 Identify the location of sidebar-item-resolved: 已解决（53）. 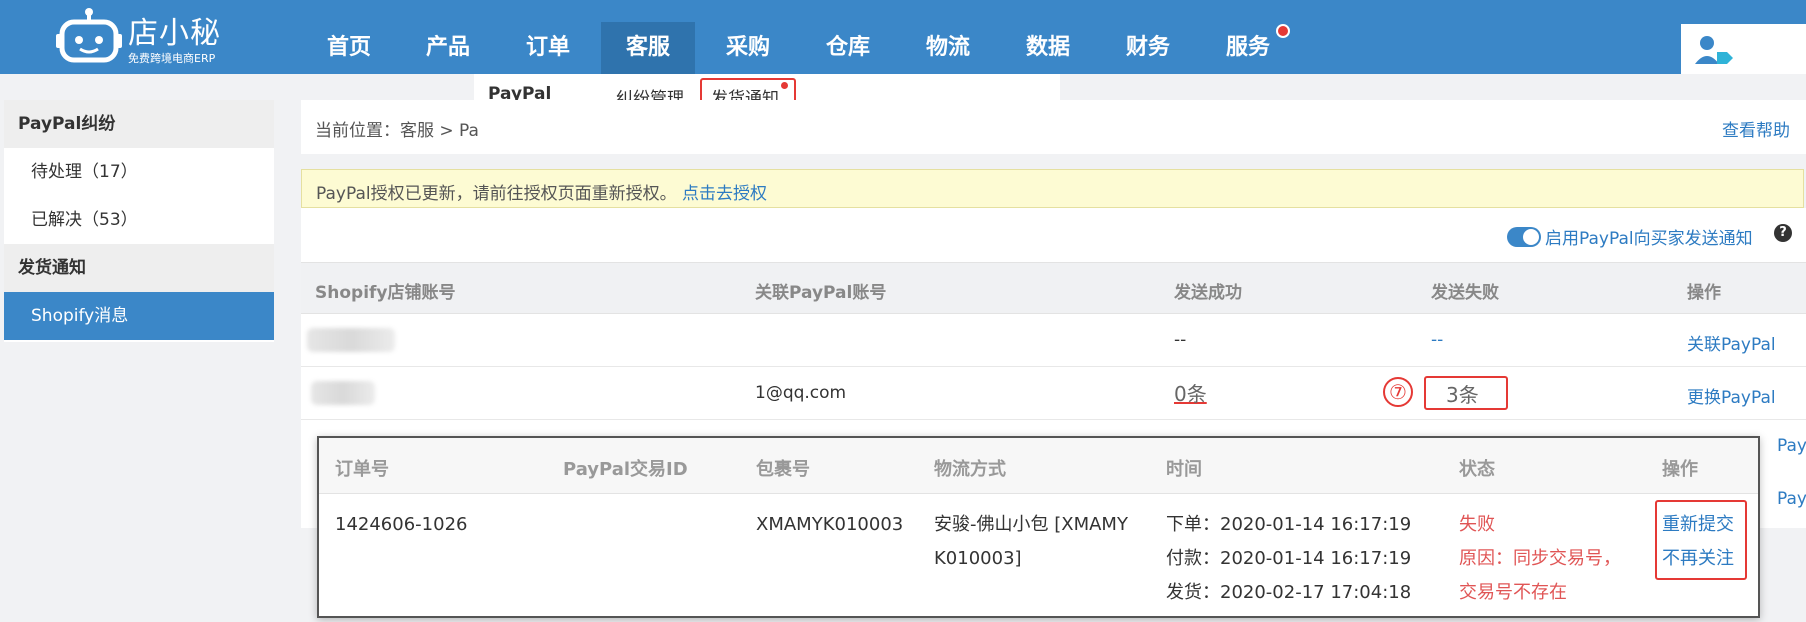
(139, 220).